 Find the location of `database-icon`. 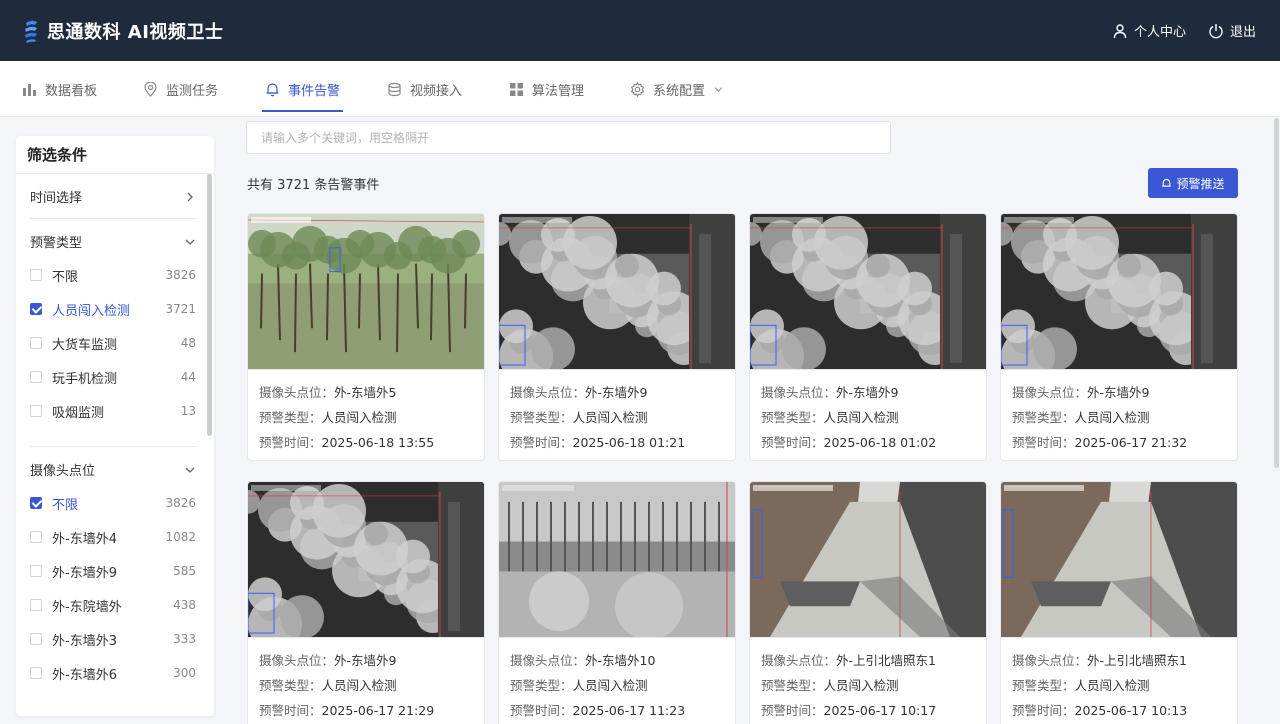

database-icon is located at coordinates (394, 89).